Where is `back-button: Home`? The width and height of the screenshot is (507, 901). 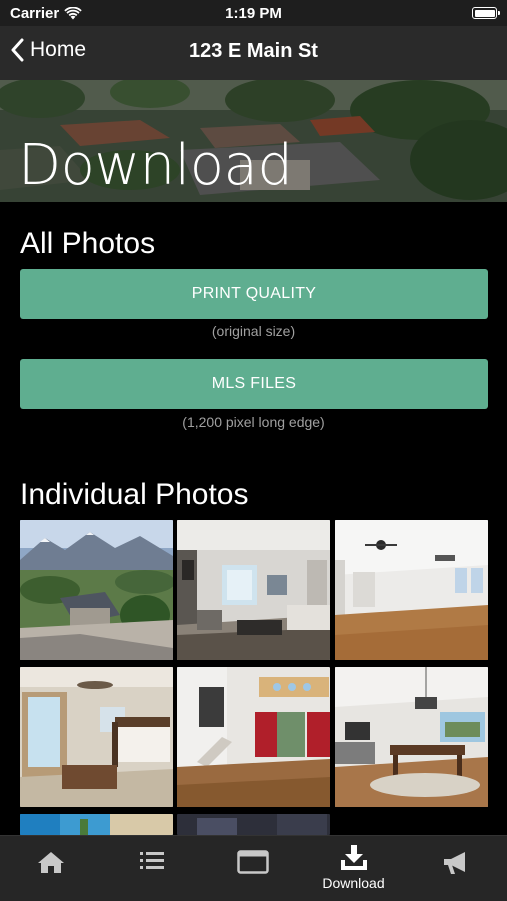 back-button: Home is located at coordinates (48, 50).